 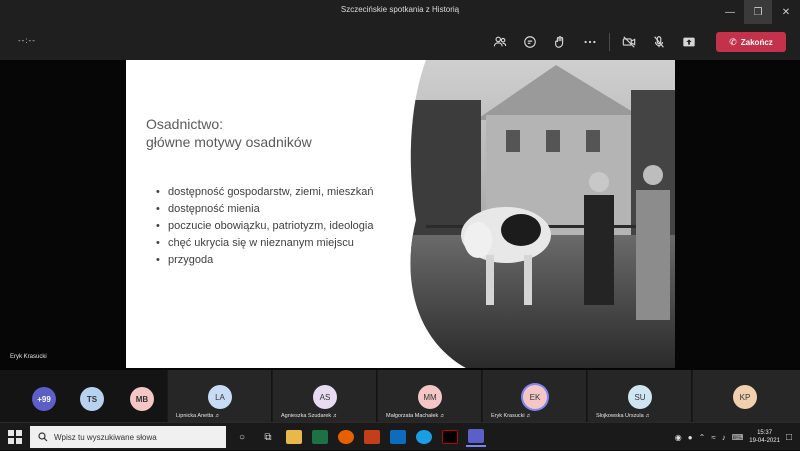 I want to click on mic-off-icon, so click(x=659, y=42).